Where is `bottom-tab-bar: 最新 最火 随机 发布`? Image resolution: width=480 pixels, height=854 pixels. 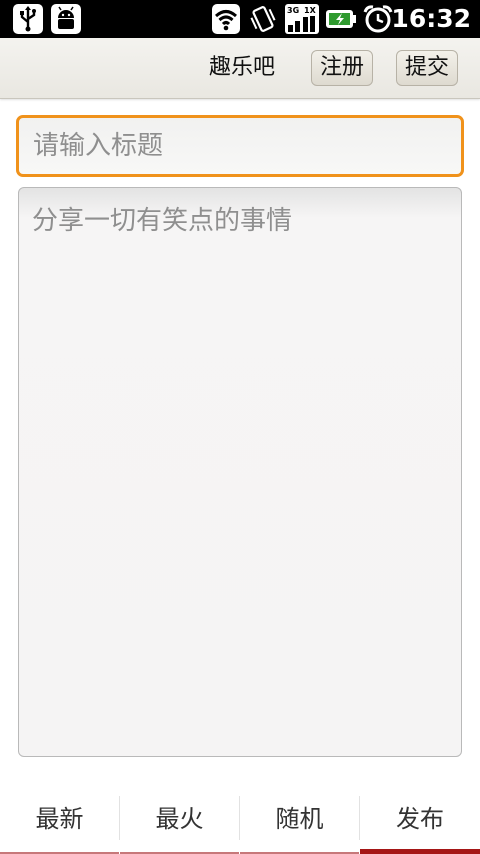
bottom-tab-bar: 最新 最火 随机 发布 is located at coordinates (240, 820).